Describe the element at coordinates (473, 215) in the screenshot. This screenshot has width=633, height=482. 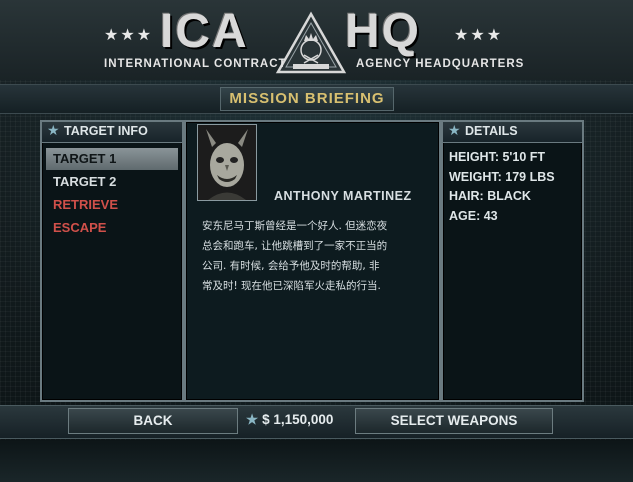
I see `detail-age: AGE: 43` at that location.